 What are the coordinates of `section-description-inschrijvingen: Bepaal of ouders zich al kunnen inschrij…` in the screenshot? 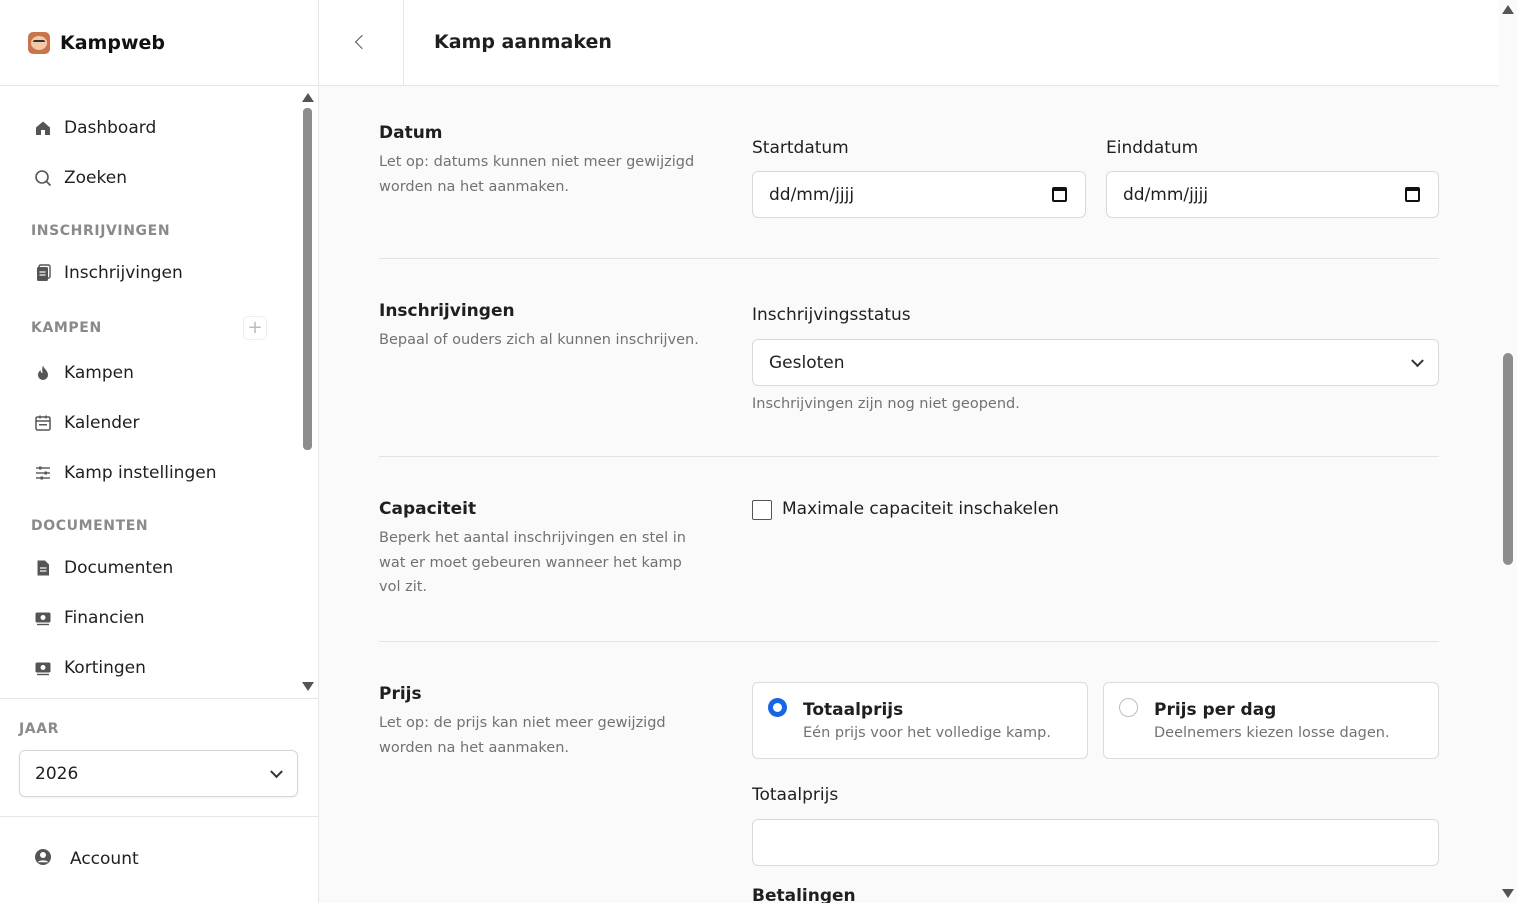 It's located at (539, 340).